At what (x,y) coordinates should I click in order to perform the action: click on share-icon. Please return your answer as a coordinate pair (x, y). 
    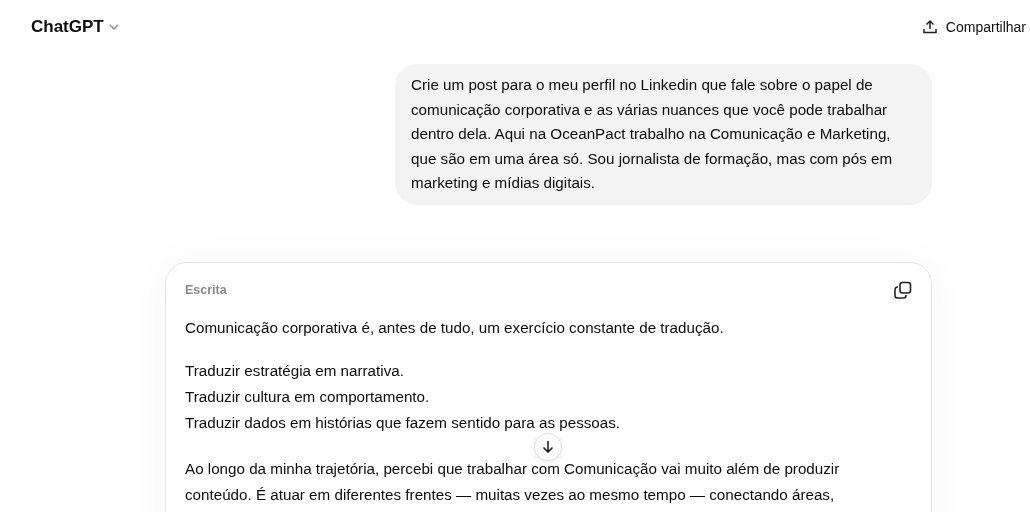
    Looking at the image, I should click on (929, 27).